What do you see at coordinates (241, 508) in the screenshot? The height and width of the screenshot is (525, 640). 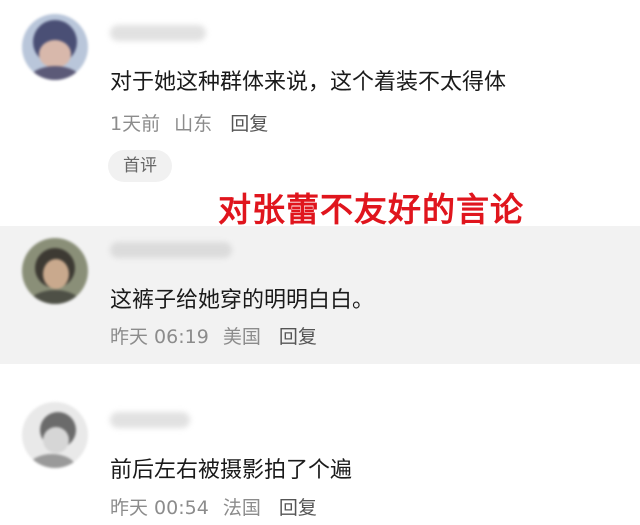 I see `comment-location: 法国` at bounding box center [241, 508].